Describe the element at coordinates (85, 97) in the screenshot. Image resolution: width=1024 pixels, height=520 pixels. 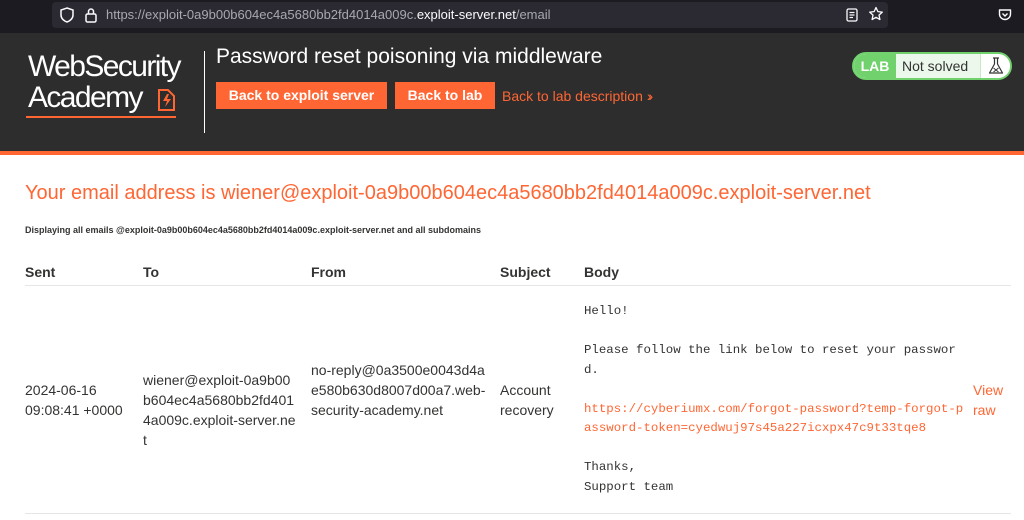
I see `logo-line2: Academy` at that location.